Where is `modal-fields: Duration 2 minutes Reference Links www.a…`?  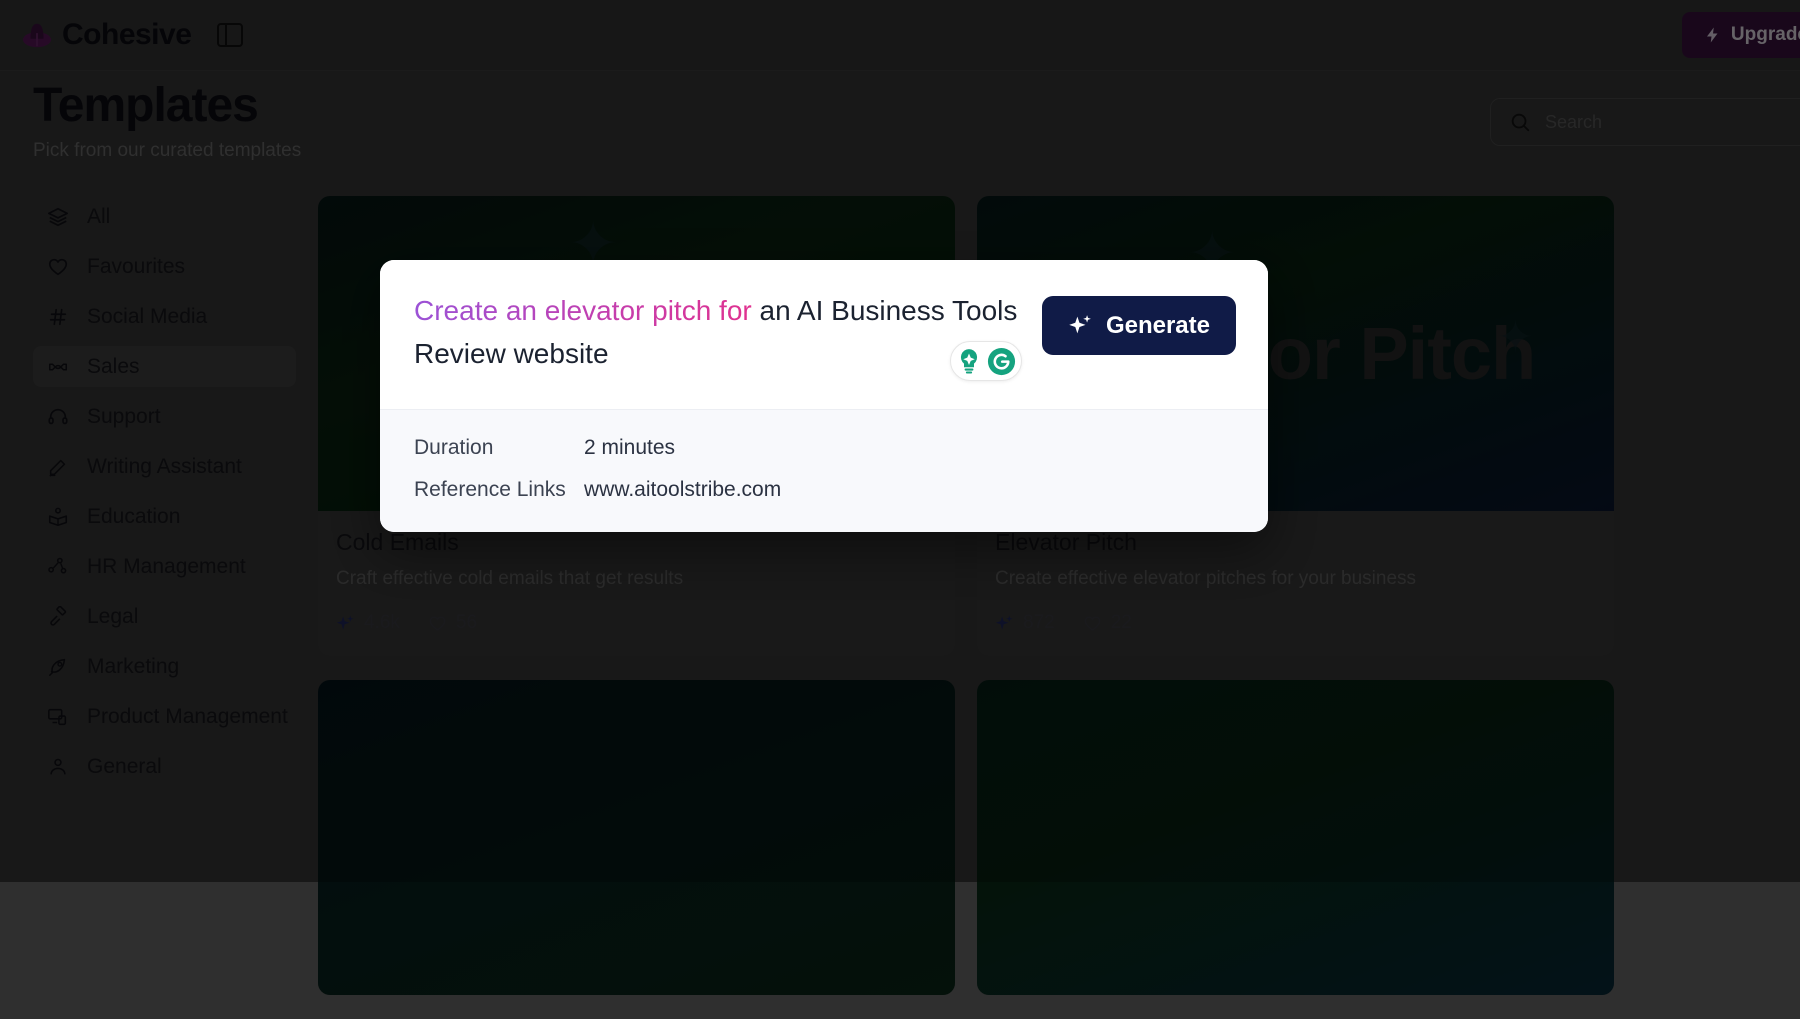
modal-fields: Duration 2 minutes Reference Links www.a… is located at coordinates (824, 470).